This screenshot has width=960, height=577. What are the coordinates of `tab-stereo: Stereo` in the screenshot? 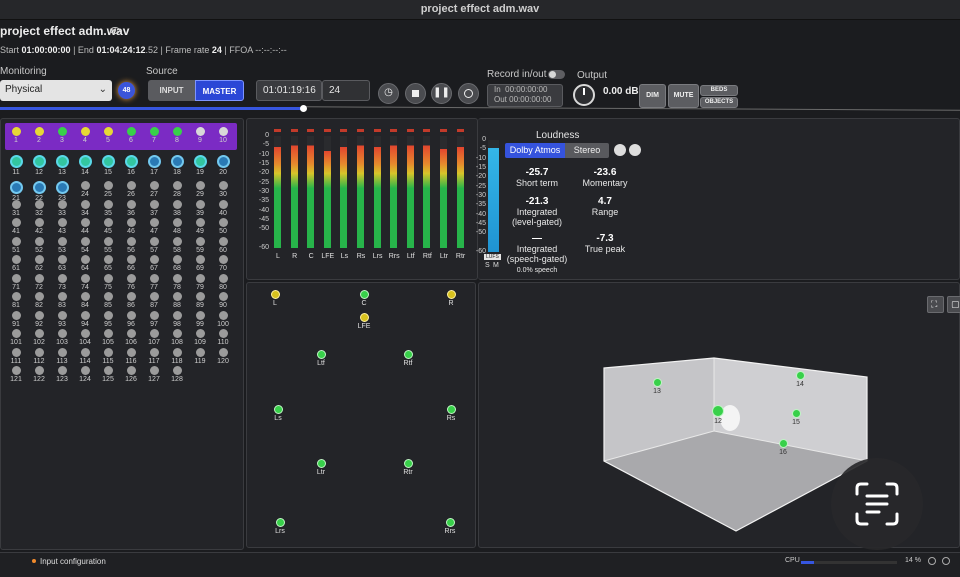 It's located at (587, 150).